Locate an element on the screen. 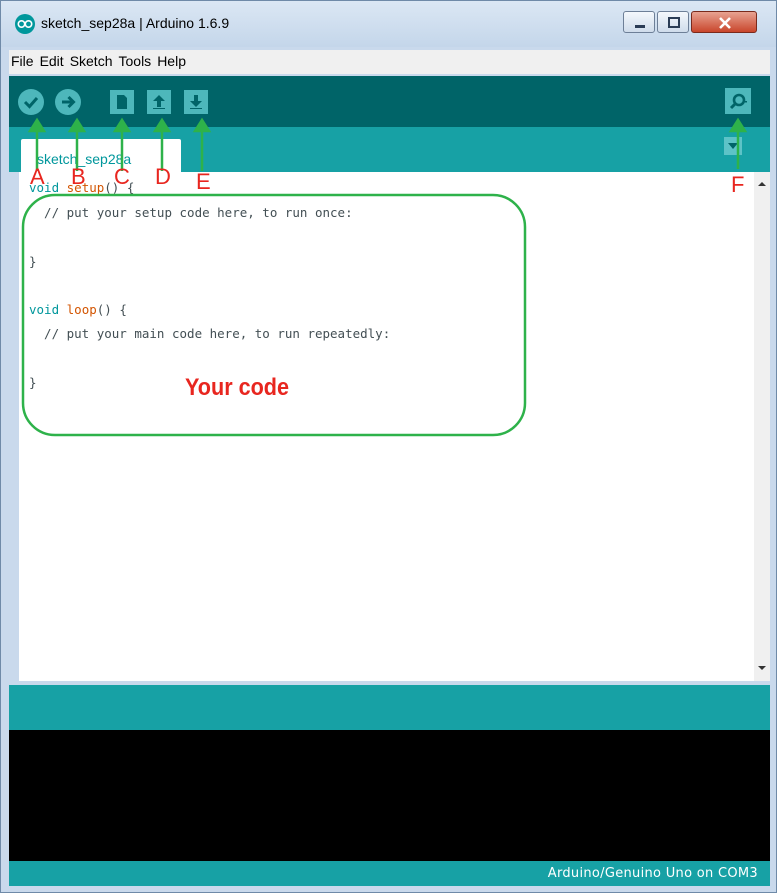  your-code-callout: Your code is located at coordinates (237, 387).